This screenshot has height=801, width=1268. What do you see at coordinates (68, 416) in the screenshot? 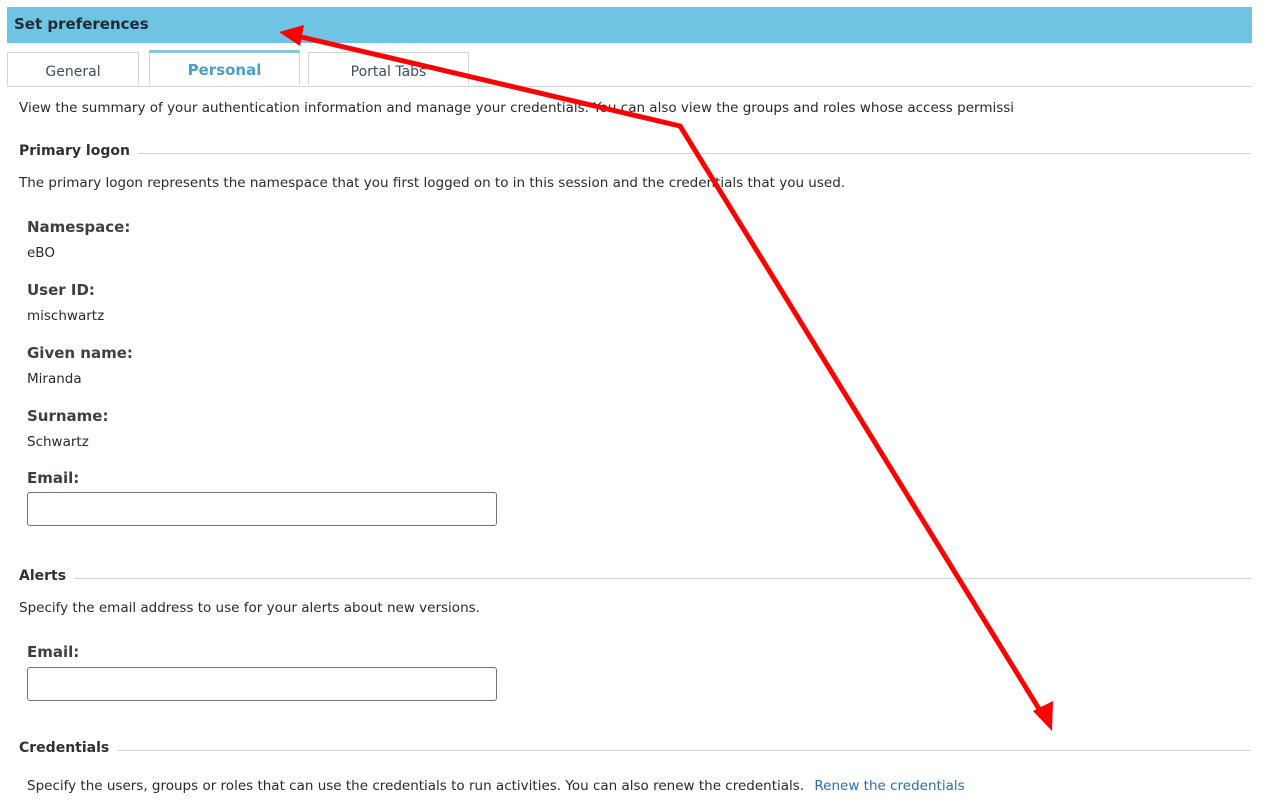
I see `surname-label: Surname:` at bounding box center [68, 416].